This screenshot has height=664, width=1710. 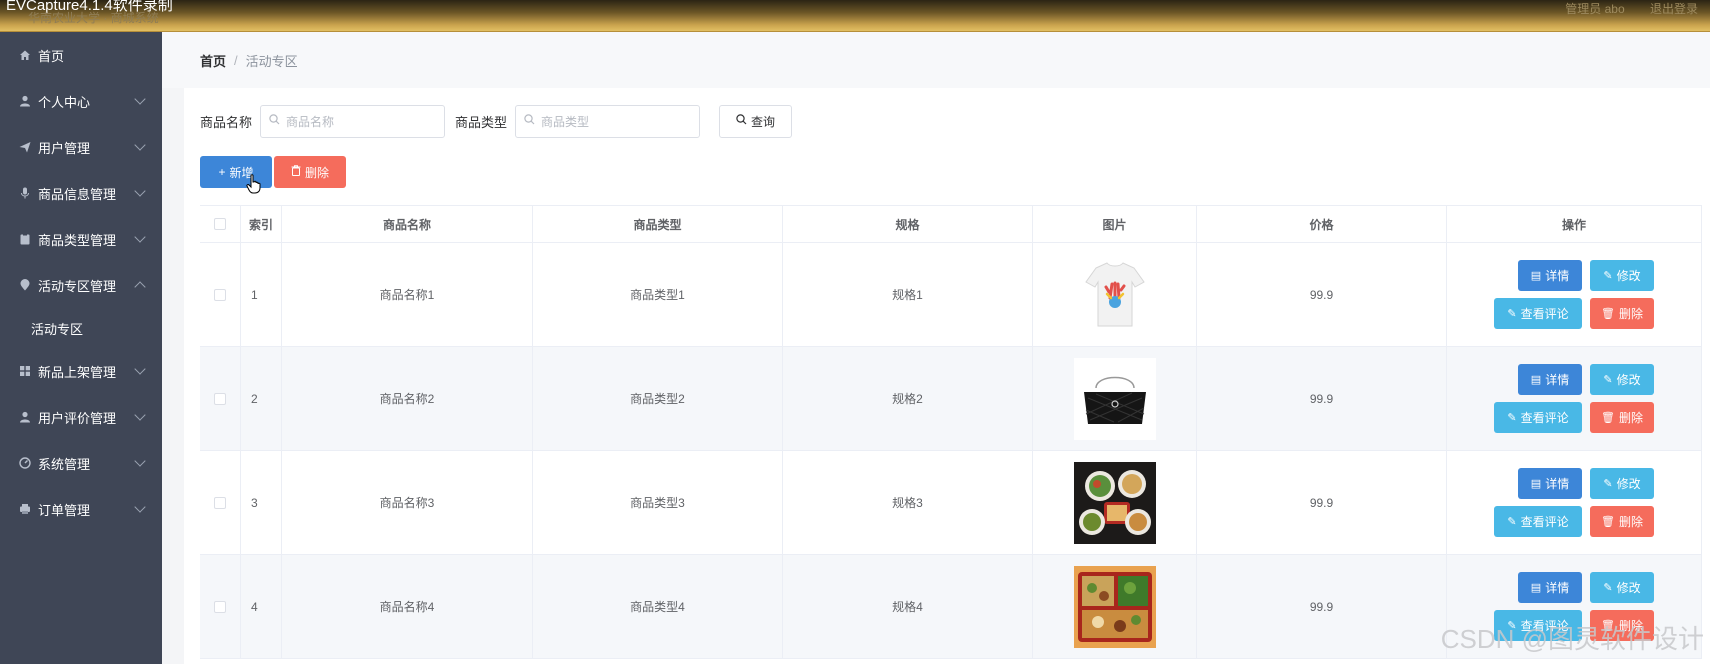 I want to click on table-header: 索引 商品名称 商品类型 规格 图片 价格 操作, so click(x=951, y=224).